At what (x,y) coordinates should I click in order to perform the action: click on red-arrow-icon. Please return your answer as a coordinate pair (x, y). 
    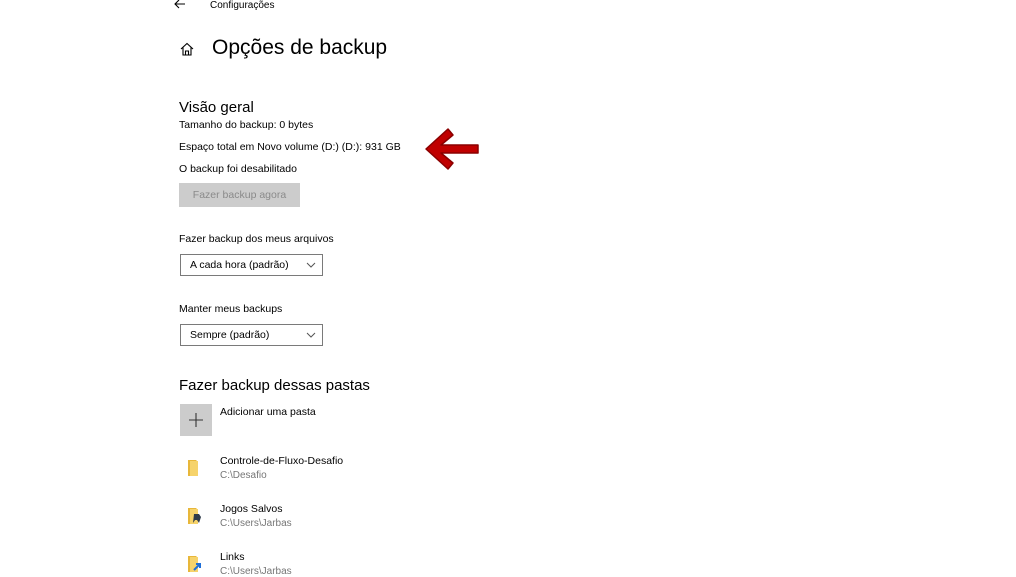
    Looking at the image, I should click on (452, 149).